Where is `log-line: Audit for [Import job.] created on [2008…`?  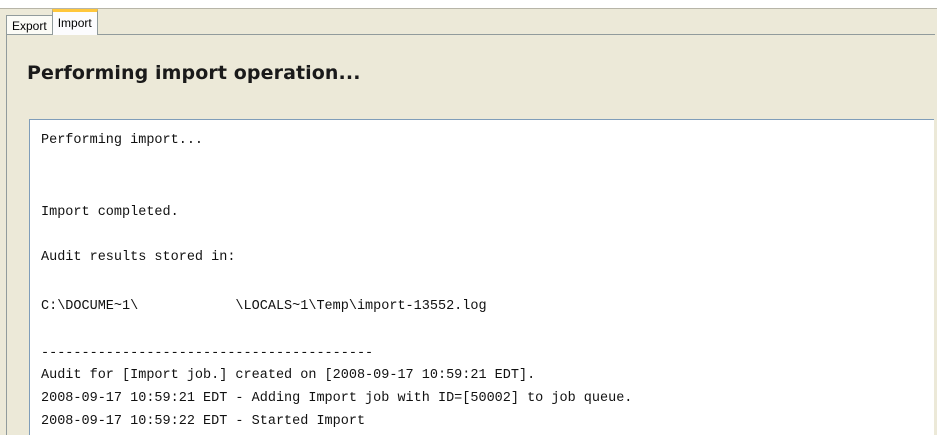 log-line: Audit for [Import job.] created on [2008… is located at coordinates (288, 375).